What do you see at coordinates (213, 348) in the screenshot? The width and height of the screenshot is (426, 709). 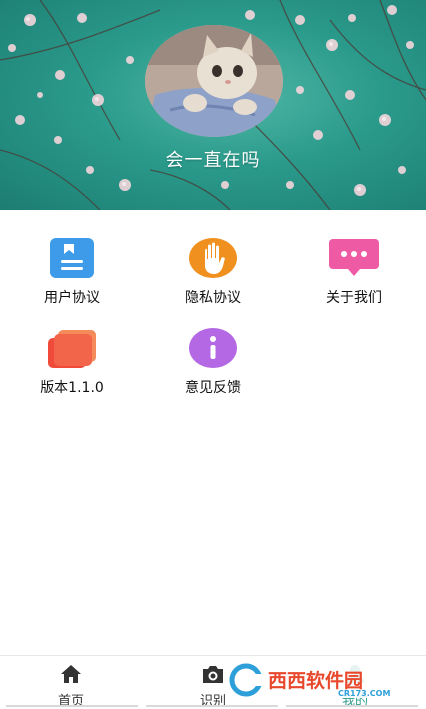 I see `info-icon` at bounding box center [213, 348].